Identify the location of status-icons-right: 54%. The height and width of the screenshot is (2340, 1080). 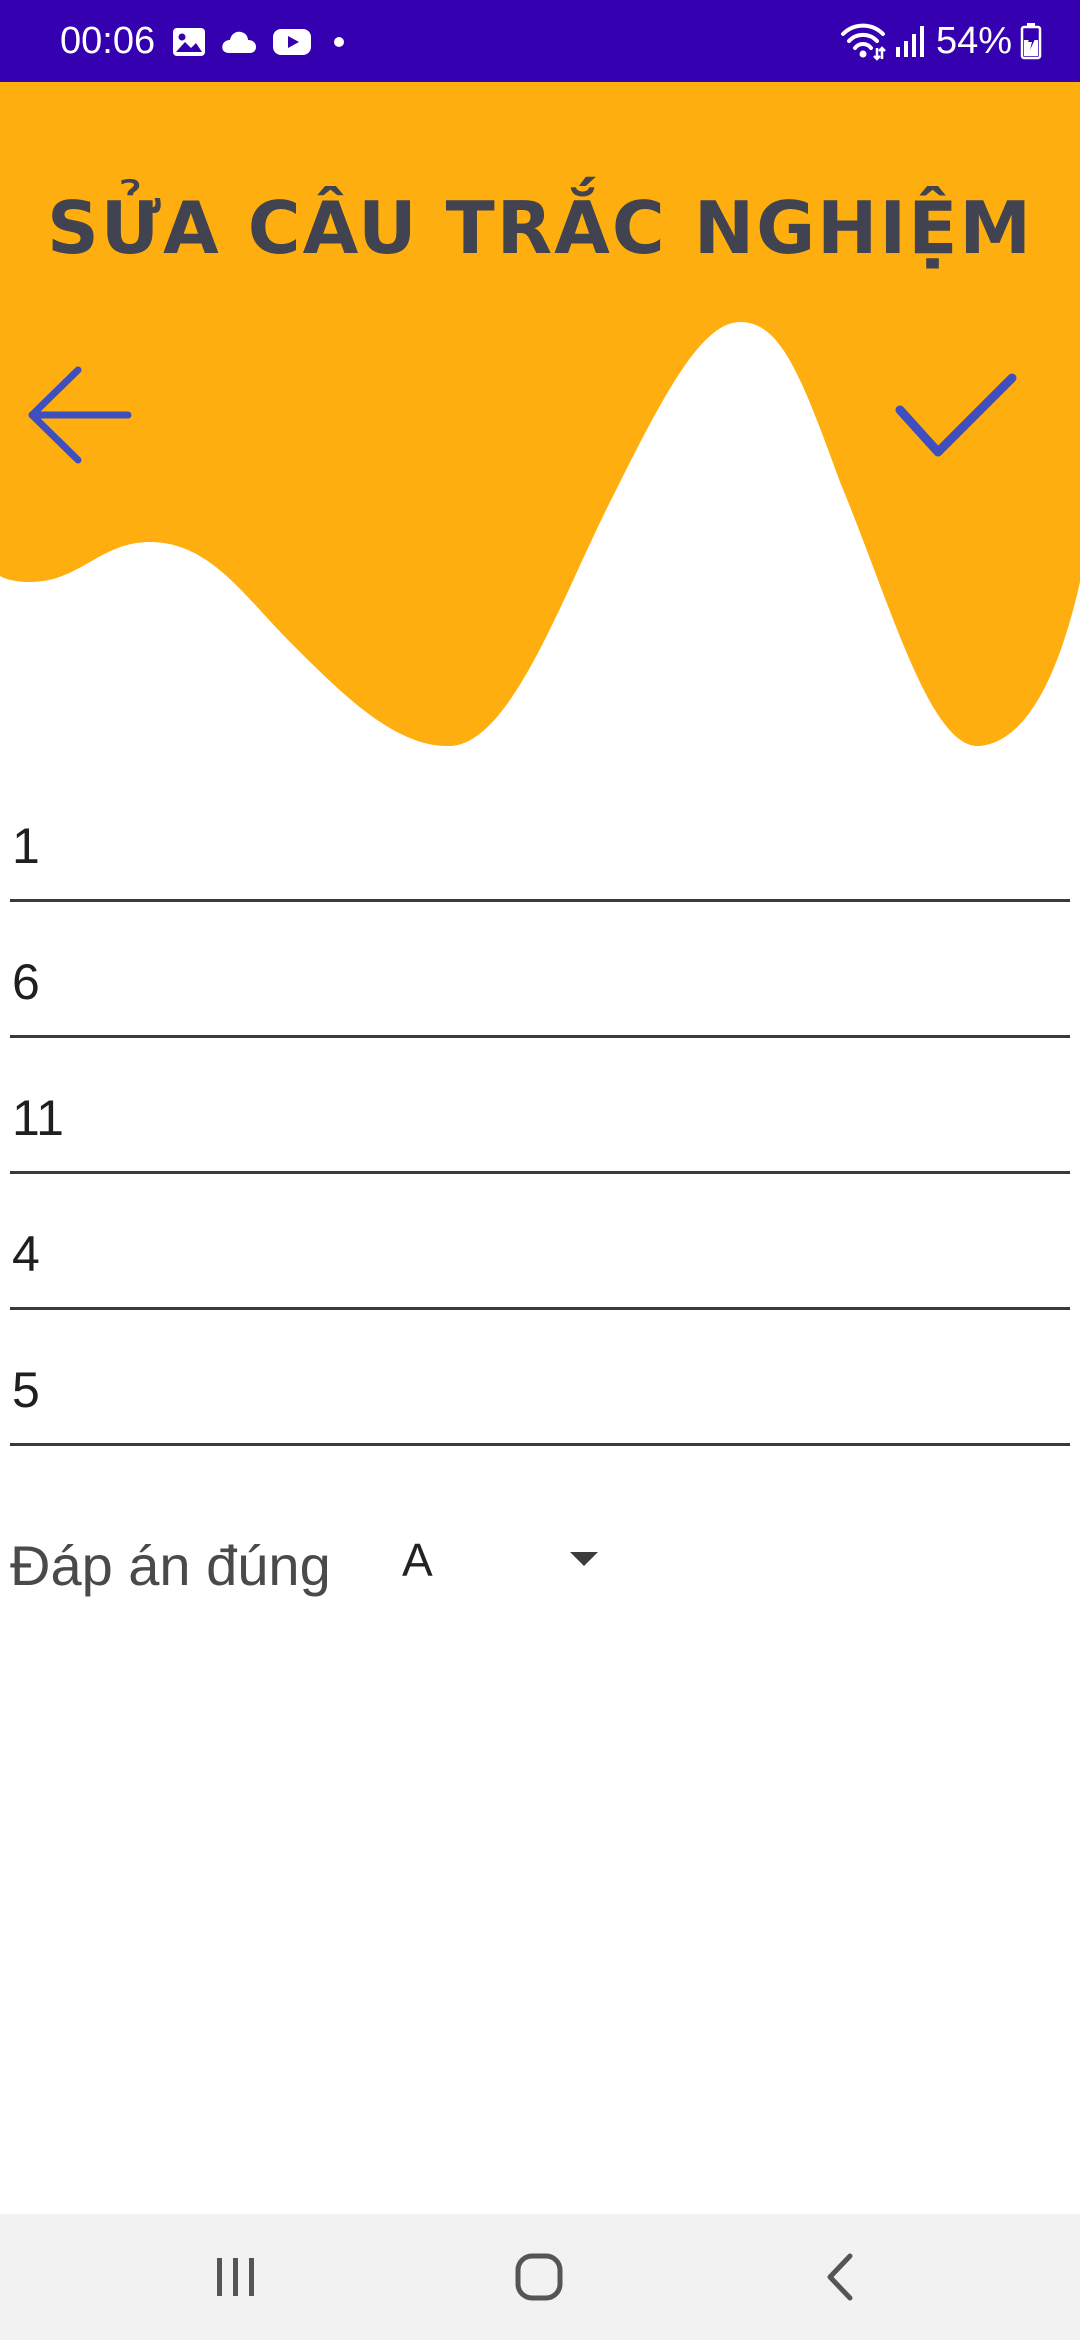
(941, 41).